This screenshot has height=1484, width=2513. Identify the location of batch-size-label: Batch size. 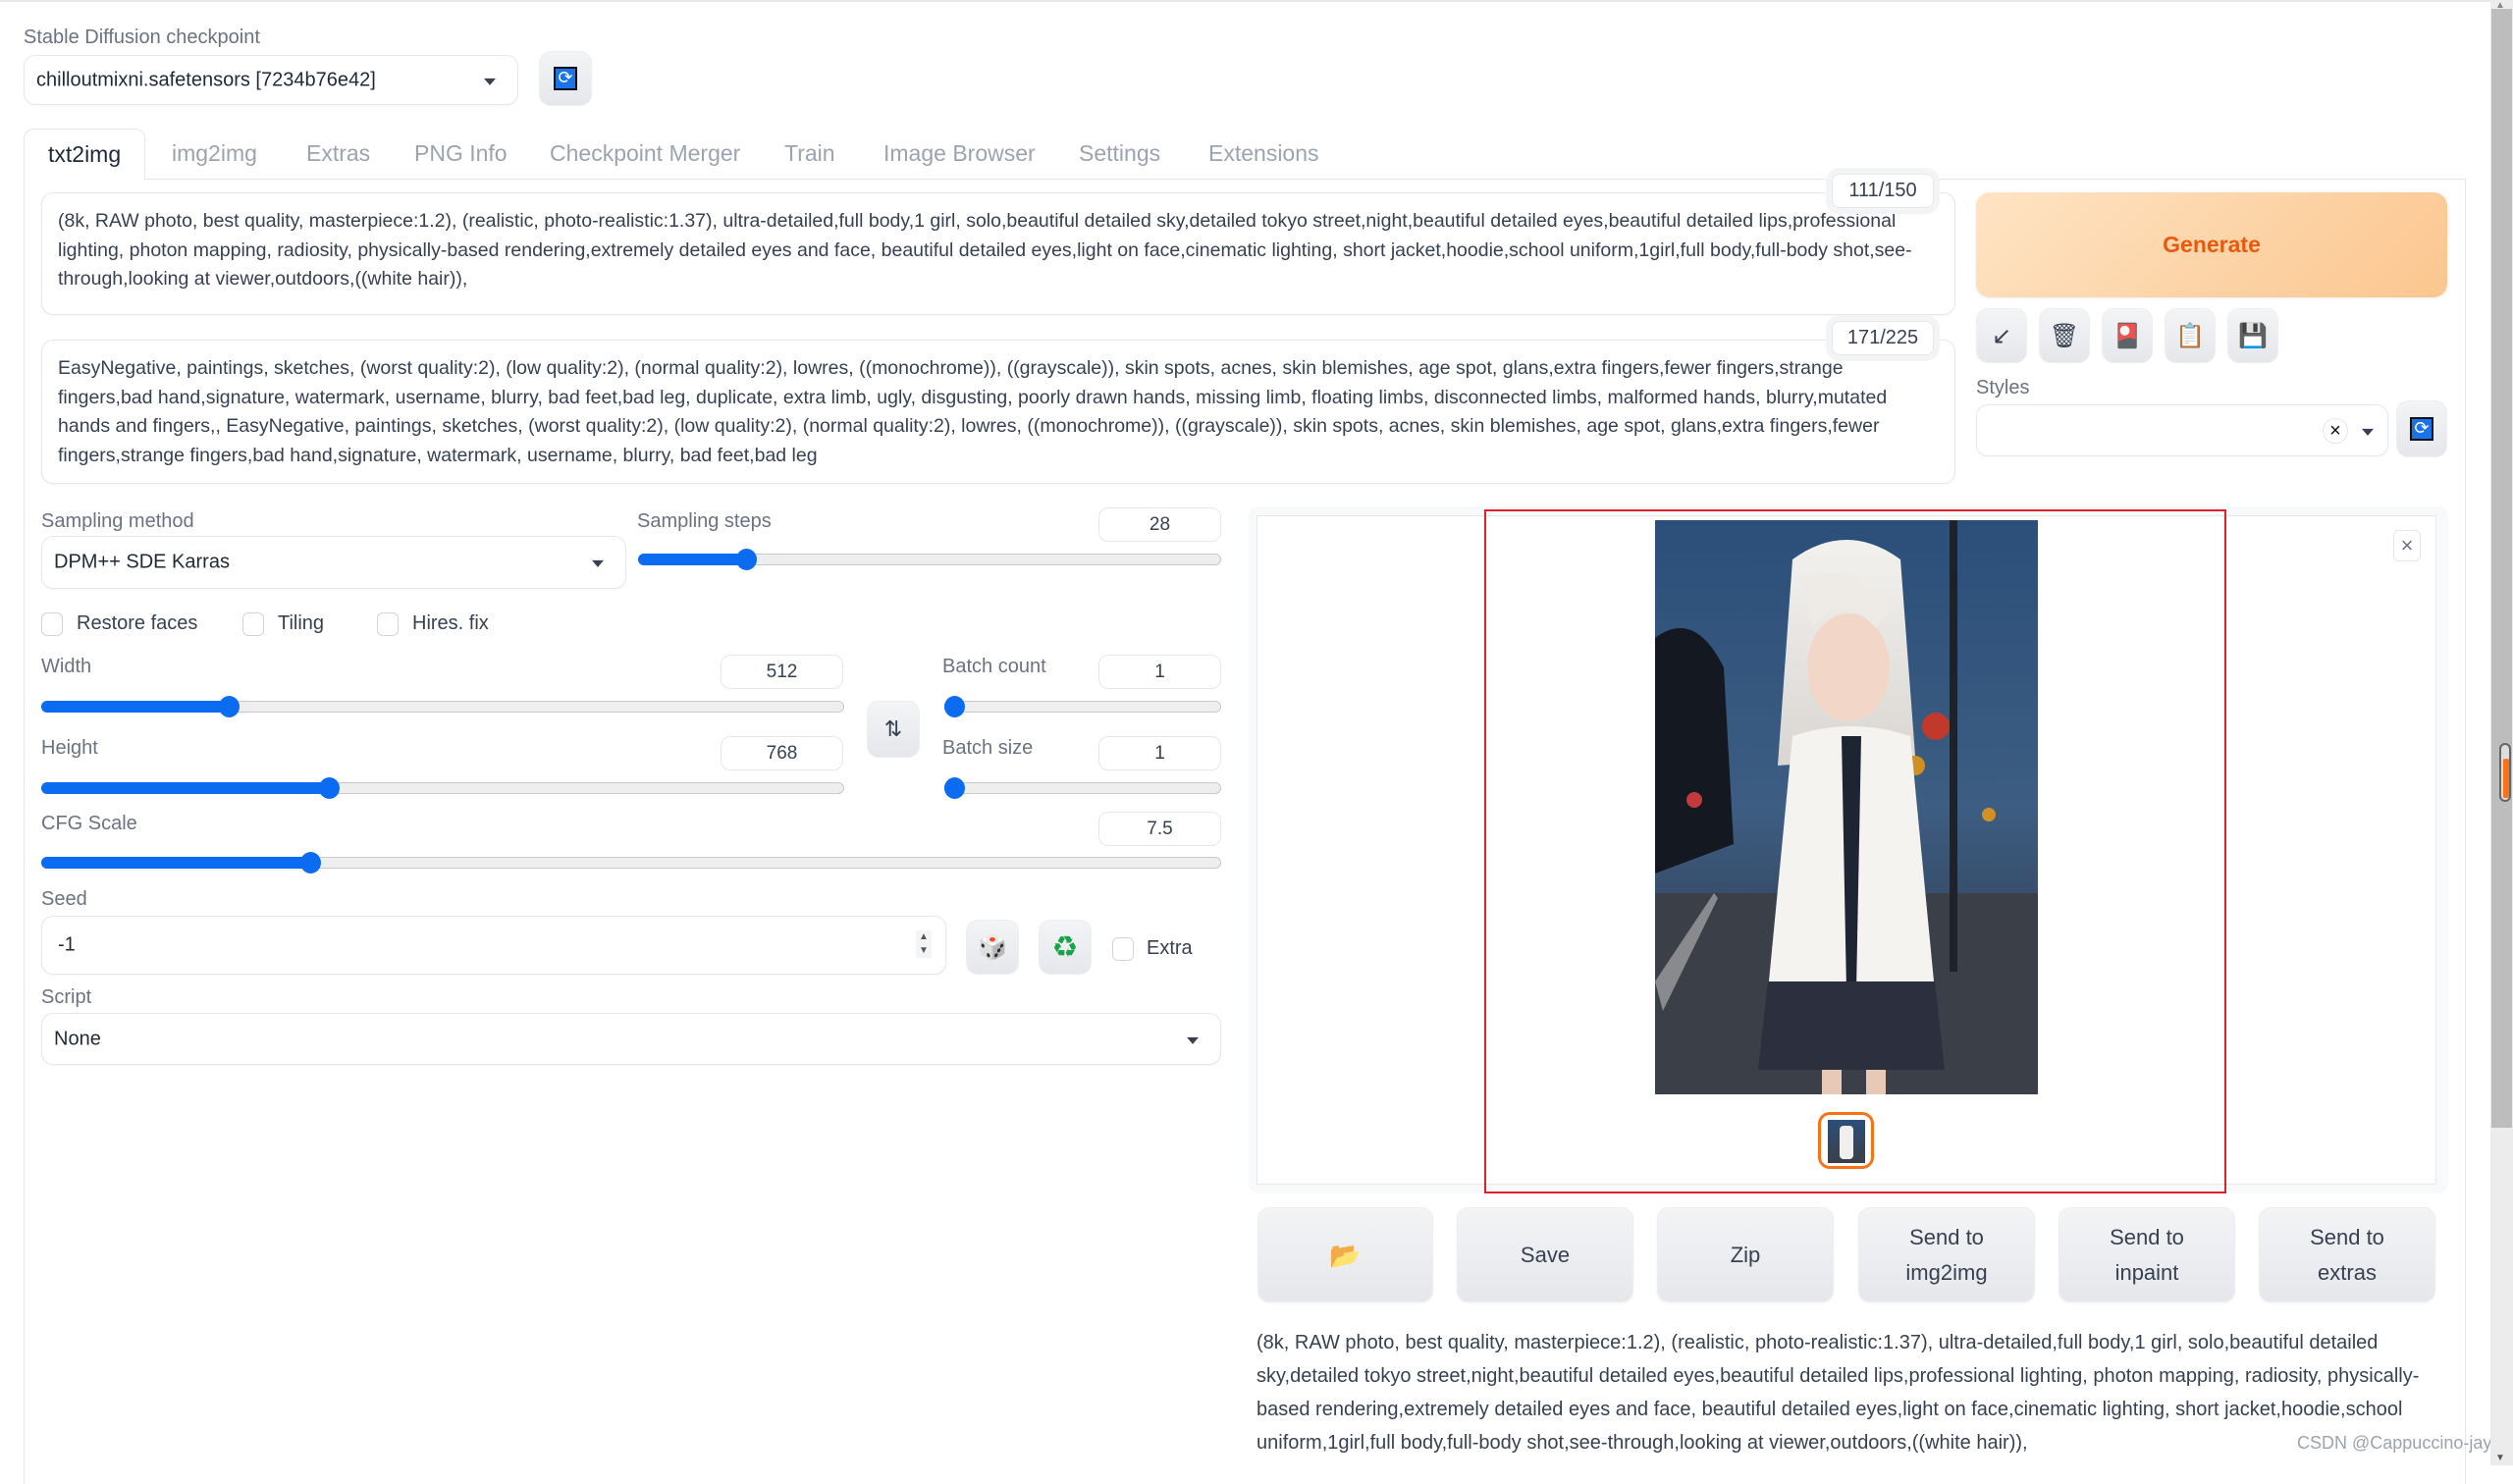
(988, 748).